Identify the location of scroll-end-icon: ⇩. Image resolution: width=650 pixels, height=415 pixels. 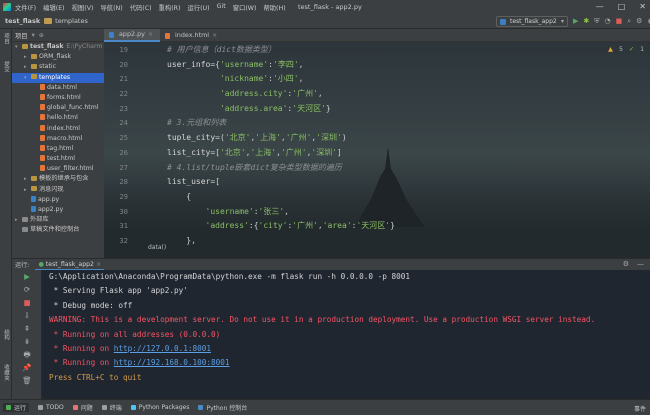
(27, 315).